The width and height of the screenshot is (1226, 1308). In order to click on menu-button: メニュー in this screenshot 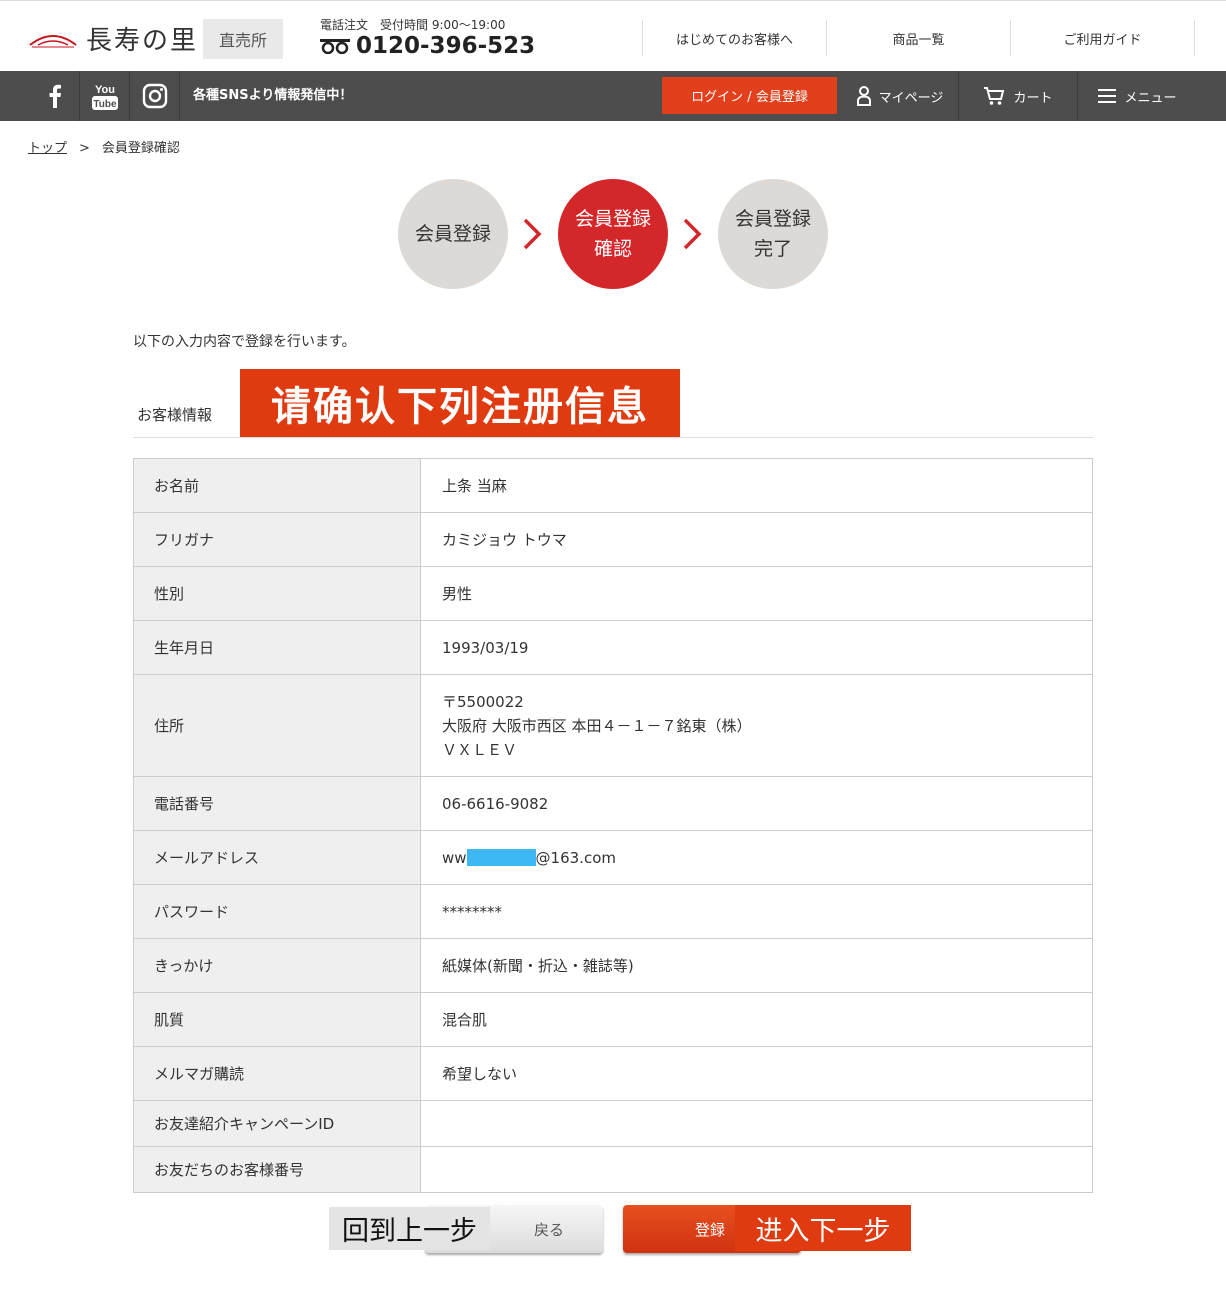, I will do `click(1137, 96)`.